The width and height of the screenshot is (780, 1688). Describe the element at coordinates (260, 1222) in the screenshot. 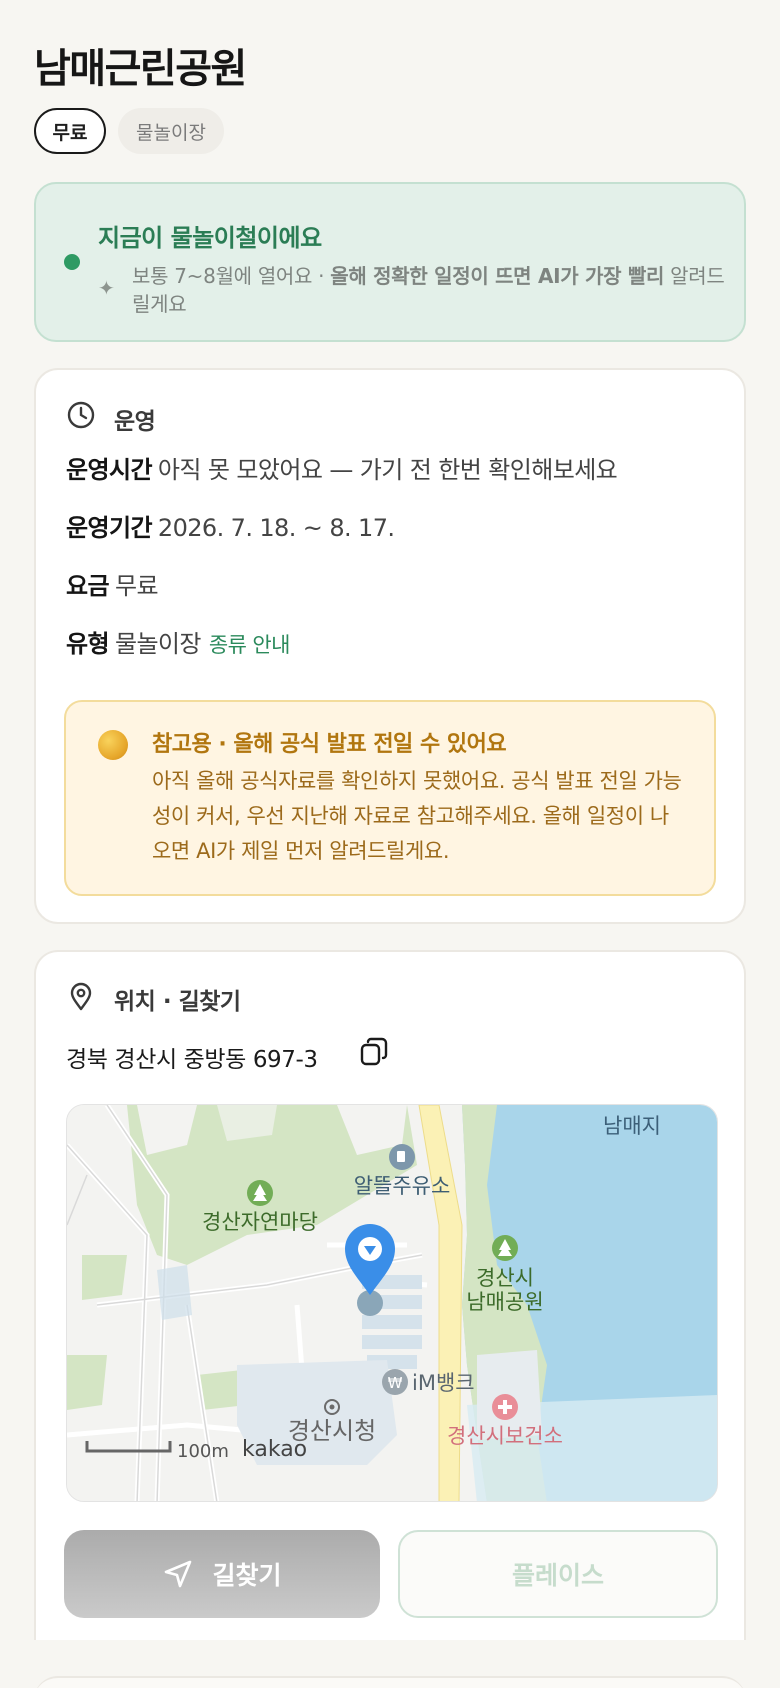

I see `map-label-nature-park: 경산자연마당` at that location.